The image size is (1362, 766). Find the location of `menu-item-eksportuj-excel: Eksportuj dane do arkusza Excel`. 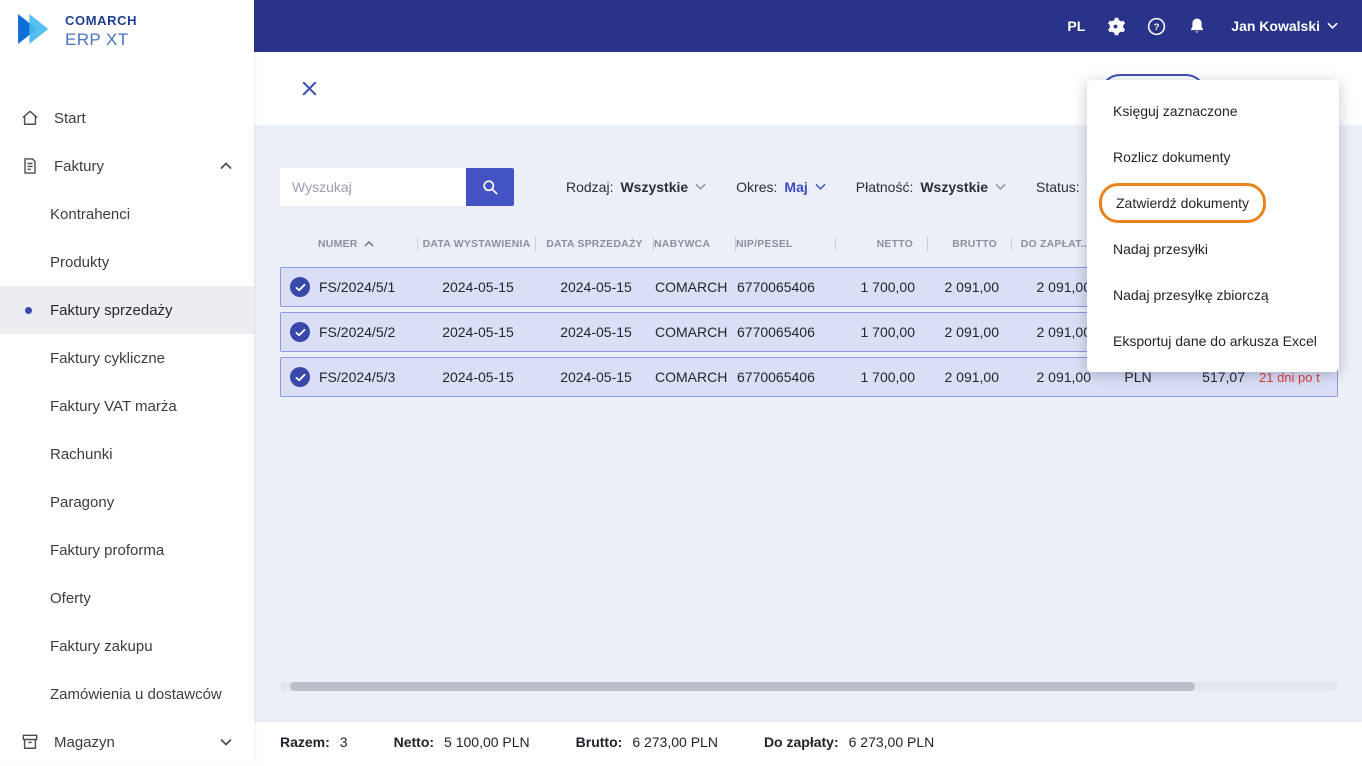

menu-item-eksportuj-excel: Eksportuj dane do arkusza Excel is located at coordinates (1213, 341).